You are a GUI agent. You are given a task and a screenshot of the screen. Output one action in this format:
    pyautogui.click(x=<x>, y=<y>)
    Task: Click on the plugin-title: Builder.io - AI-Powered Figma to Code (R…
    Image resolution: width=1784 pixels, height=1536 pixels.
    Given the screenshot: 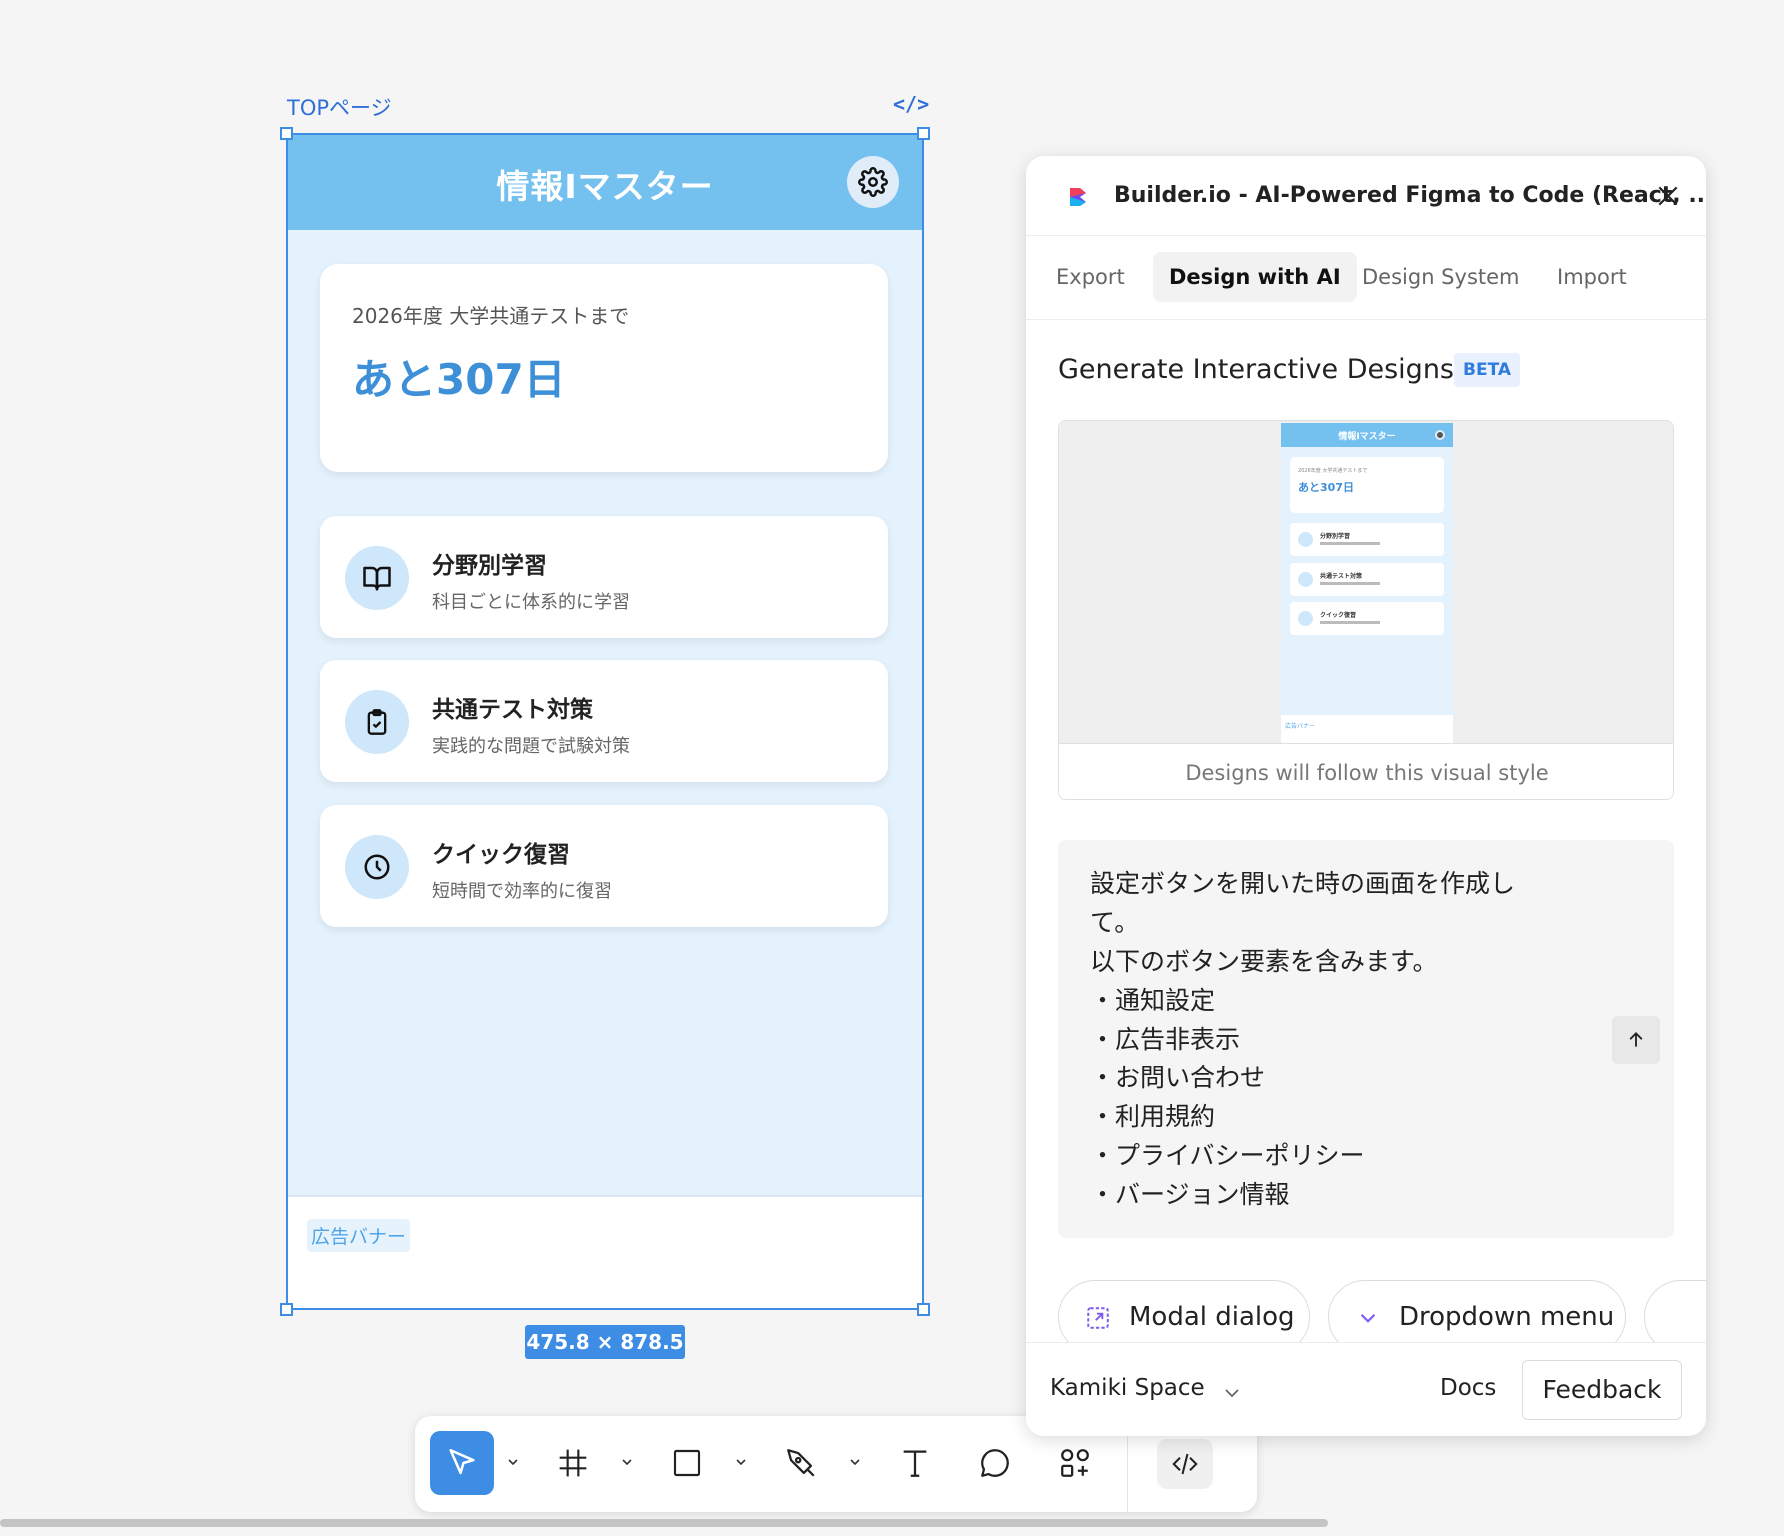 What is the action you would take?
    pyautogui.click(x=1410, y=195)
    